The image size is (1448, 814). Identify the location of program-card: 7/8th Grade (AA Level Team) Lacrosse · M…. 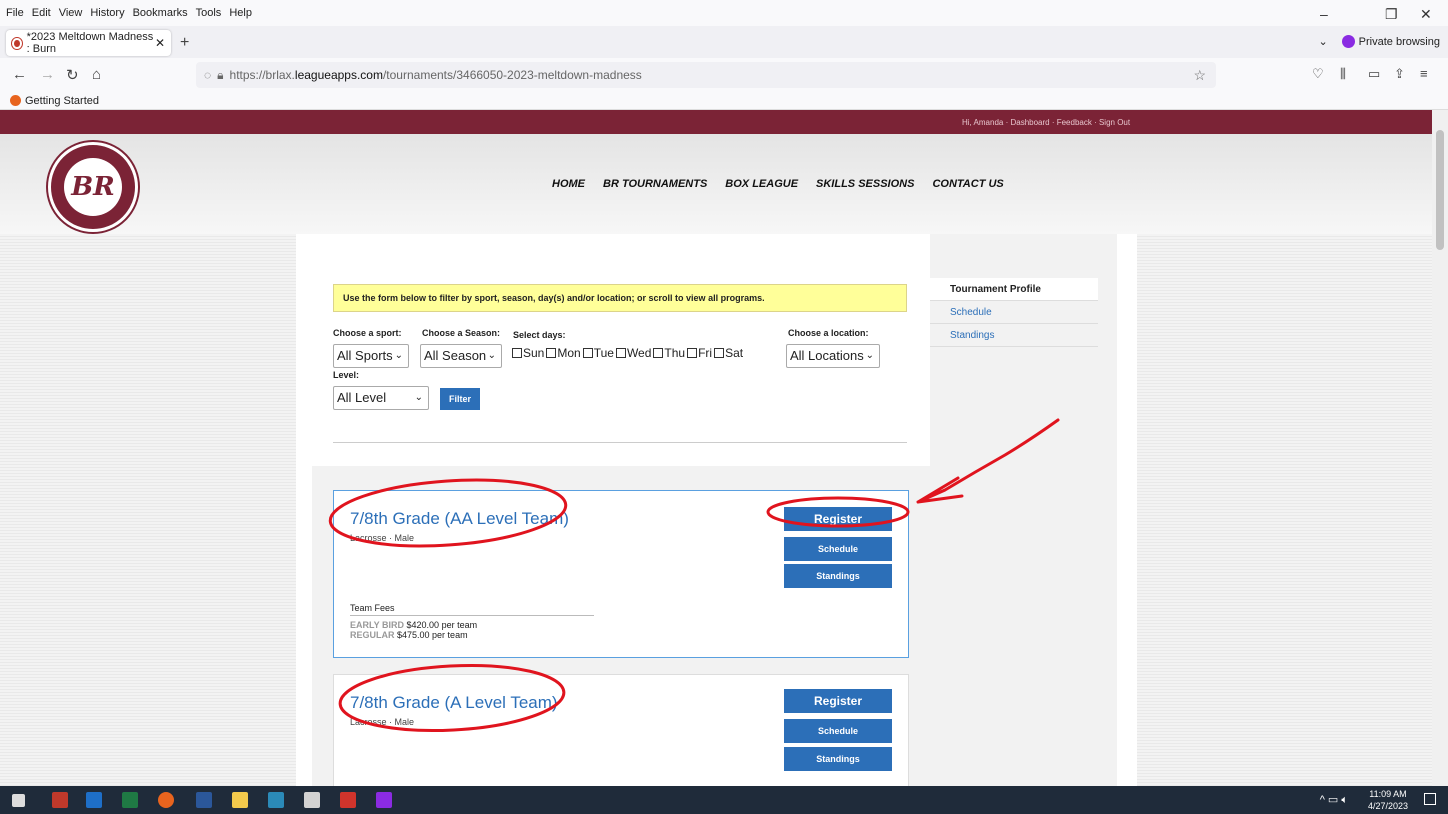
(621, 574).